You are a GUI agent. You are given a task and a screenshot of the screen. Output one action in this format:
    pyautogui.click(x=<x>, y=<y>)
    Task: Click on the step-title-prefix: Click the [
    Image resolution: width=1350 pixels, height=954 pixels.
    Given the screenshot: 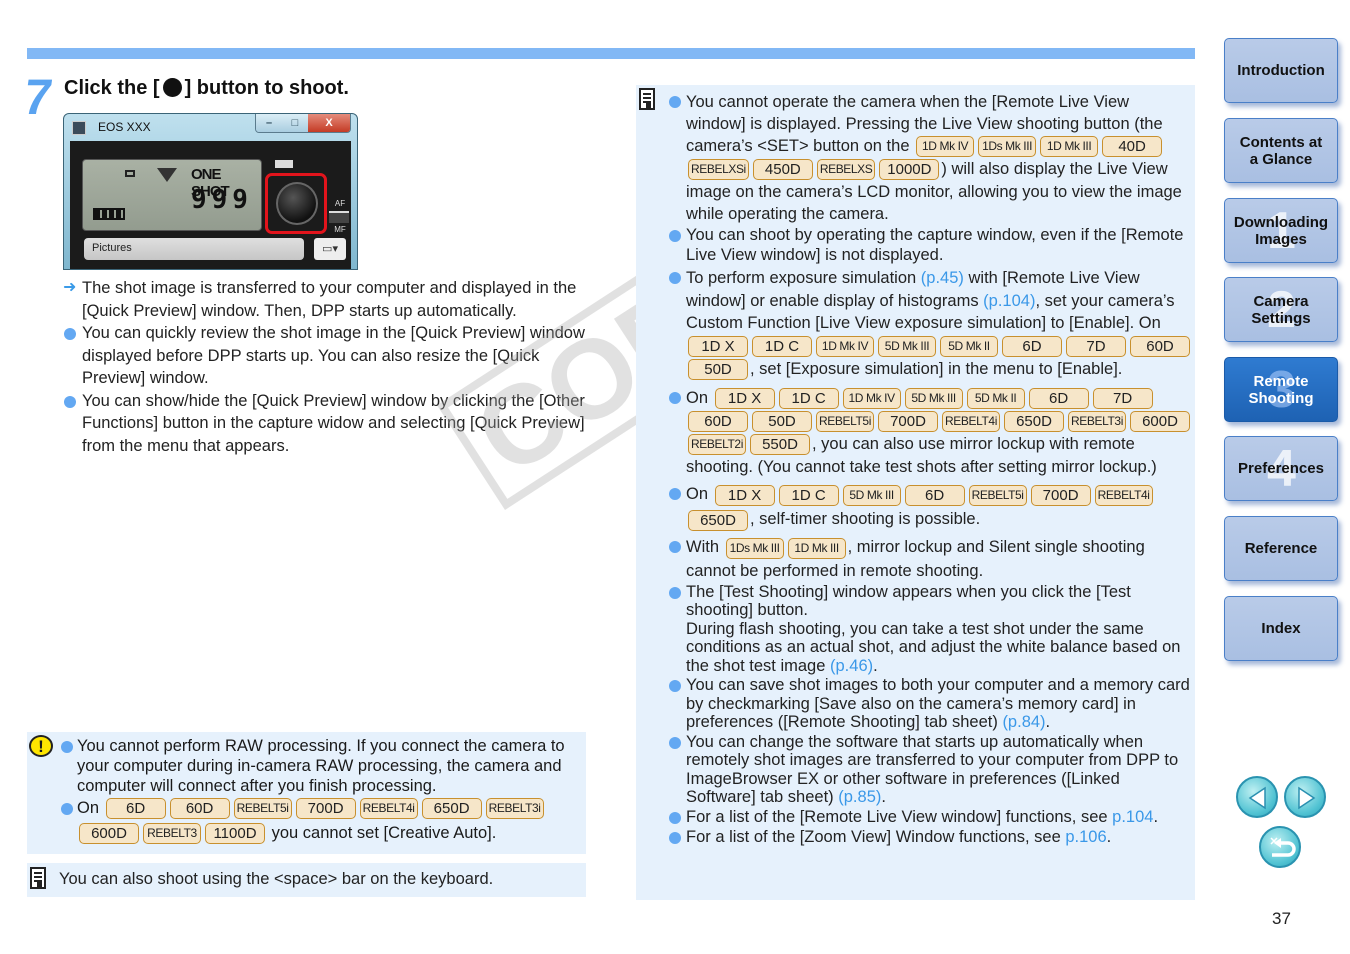 What is the action you would take?
    pyautogui.click(x=112, y=88)
    